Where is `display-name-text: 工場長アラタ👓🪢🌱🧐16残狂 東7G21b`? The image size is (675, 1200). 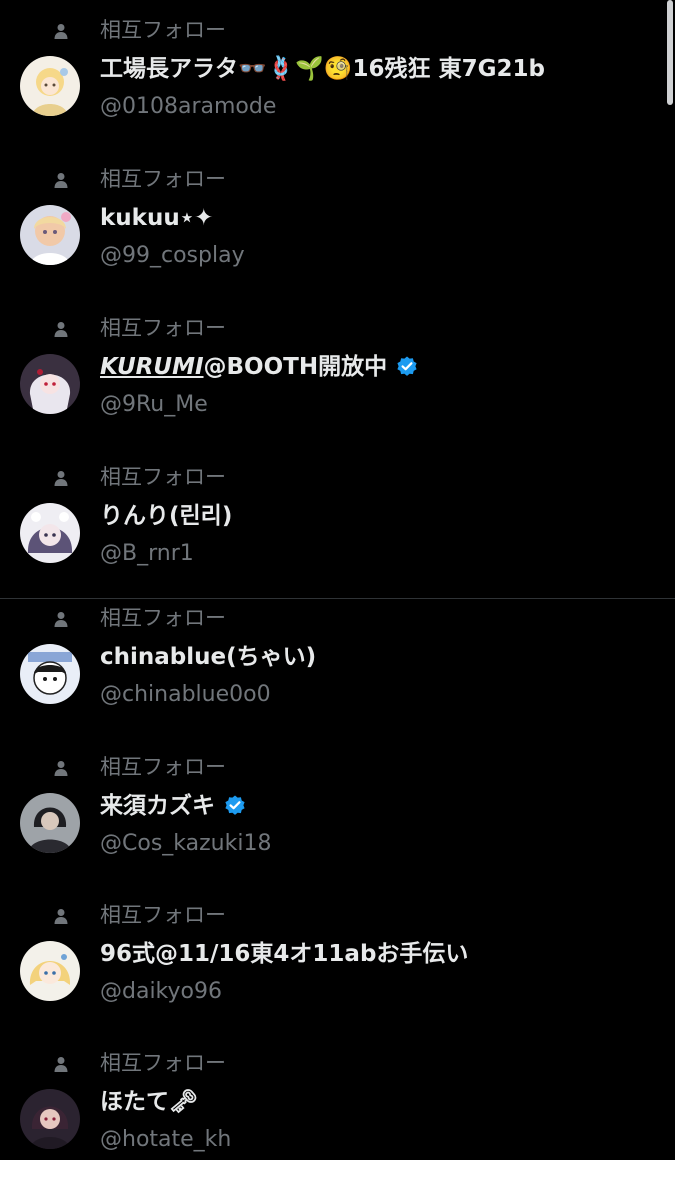 display-name-text: 工場長アラタ👓🪢🌱🧐16残狂 東7G21b is located at coordinates (322, 69).